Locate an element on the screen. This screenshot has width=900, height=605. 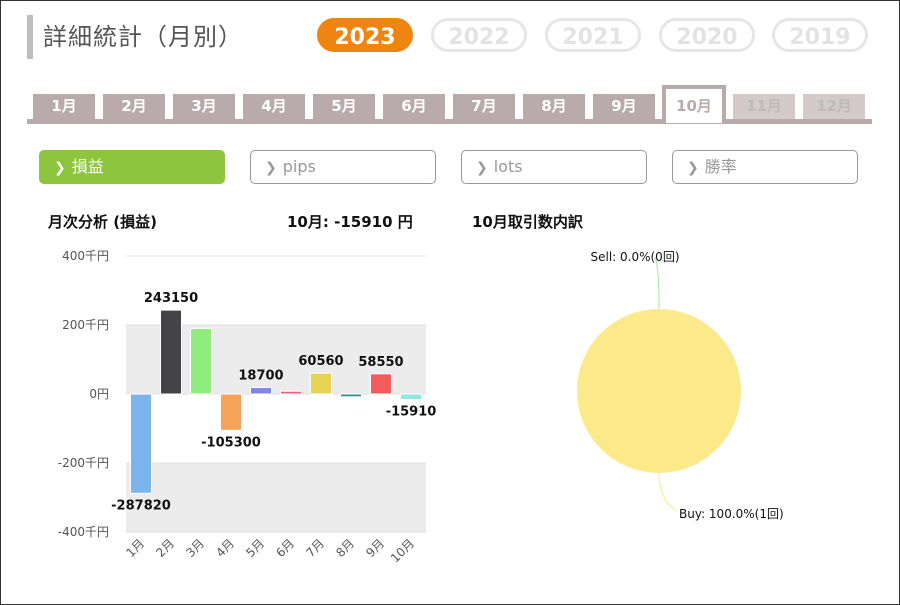
tab-month-5: 5月 is located at coordinates (344, 106).